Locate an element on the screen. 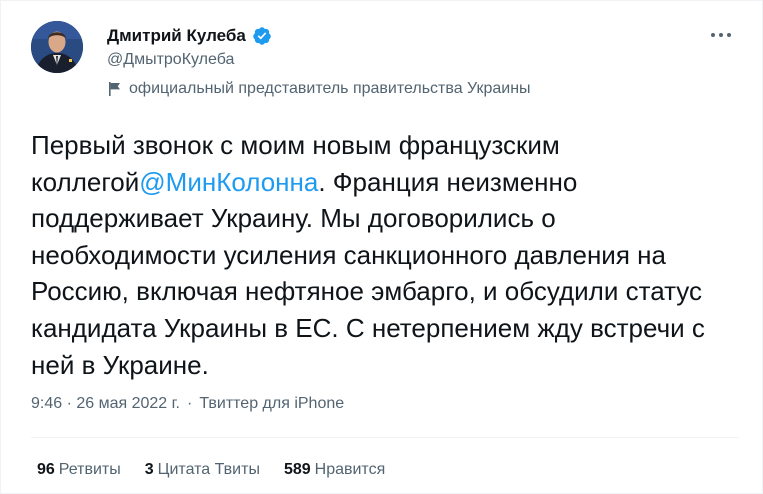  author-display-name: Дмитрий Кулеба is located at coordinates (176, 36).